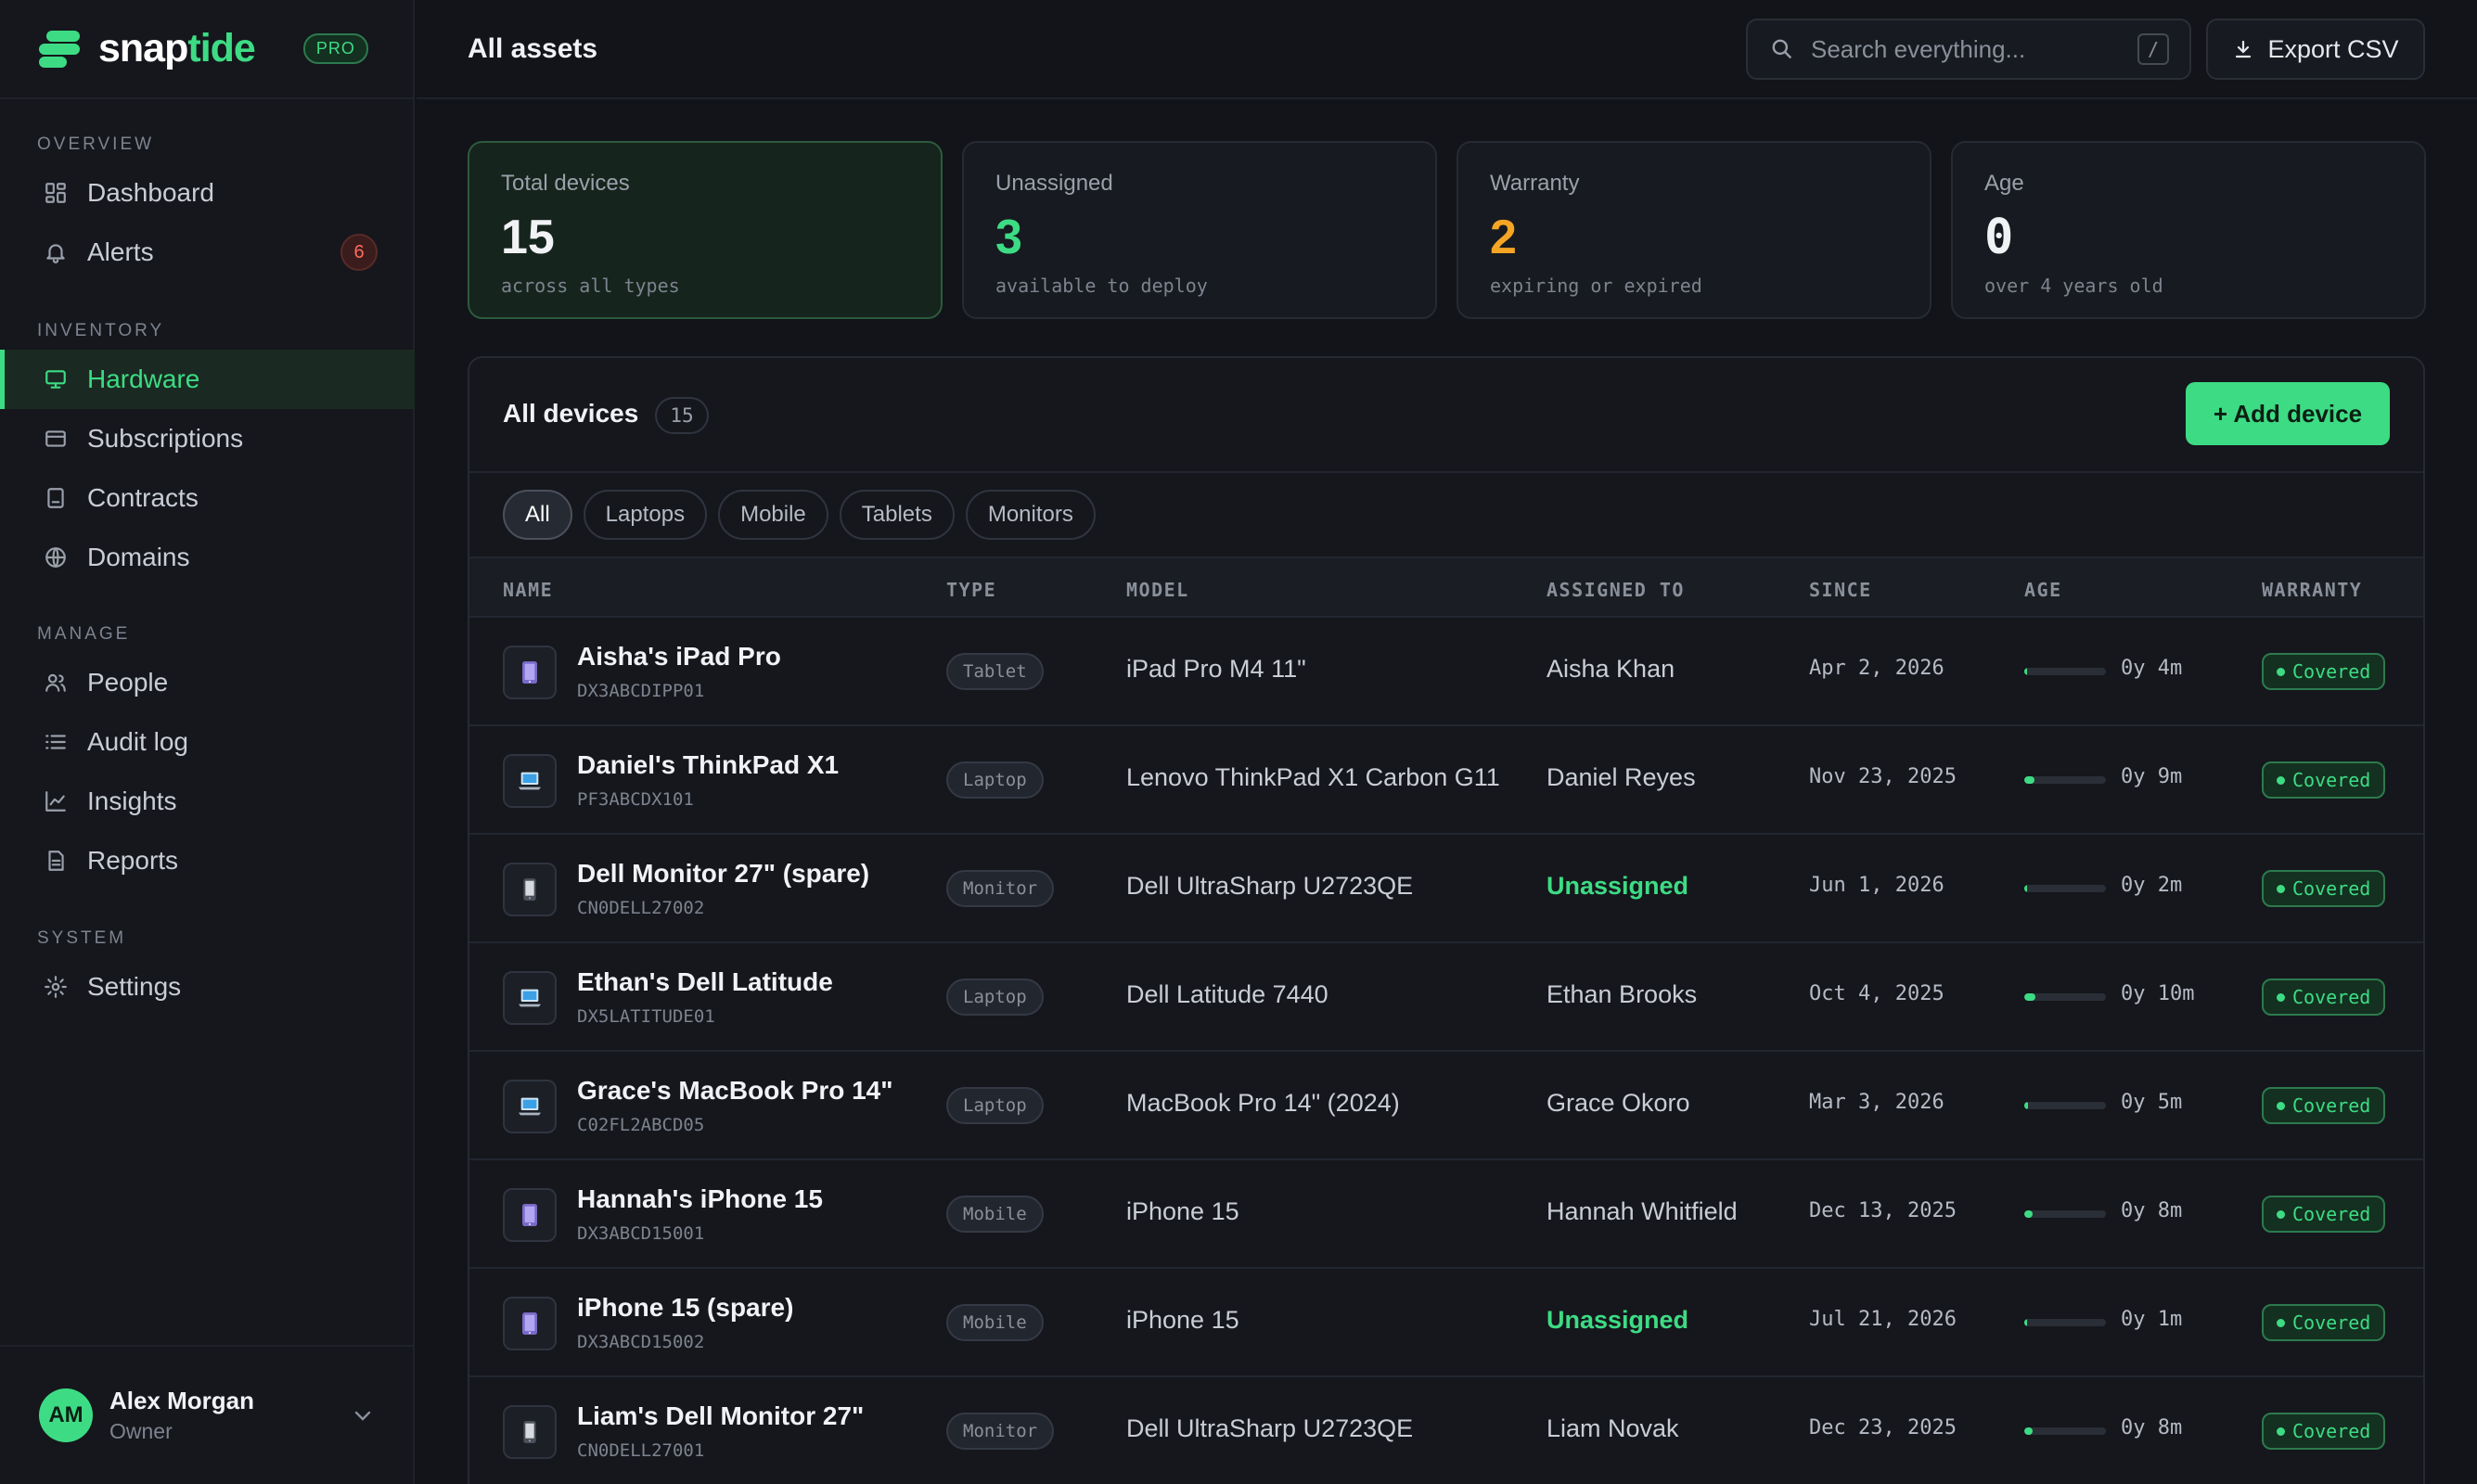 The height and width of the screenshot is (1484, 2477). I want to click on device-name: iPhone 15 (spare), so click(685, 1308).